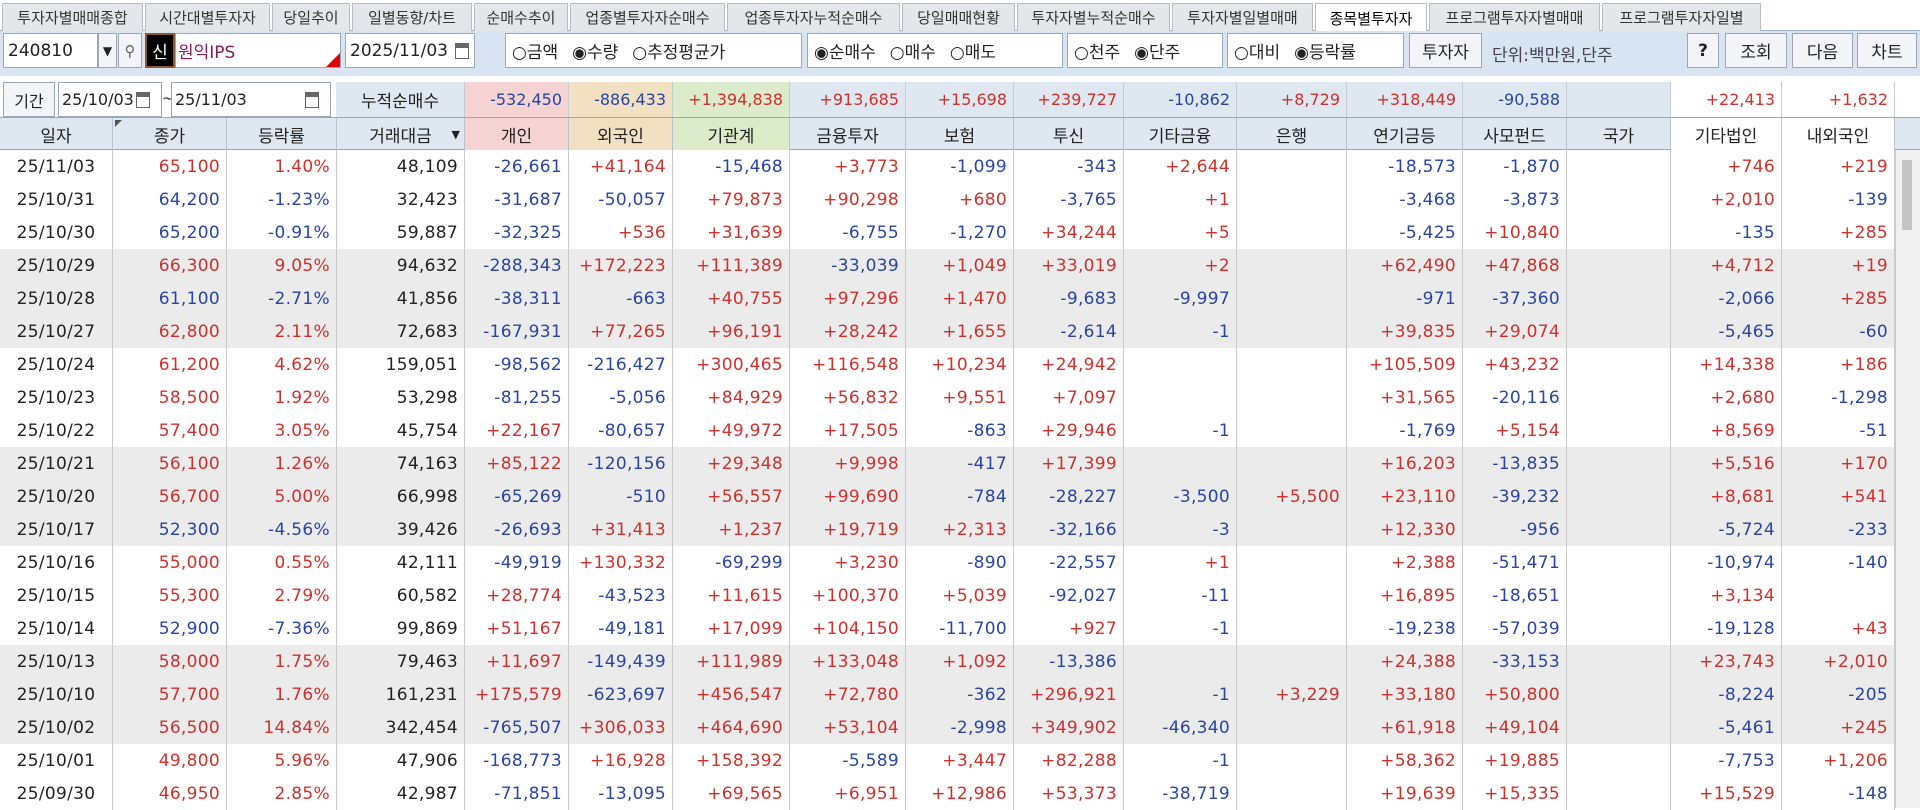 The width and height of the screenshot is (1920, 810). Describe the element at coordinates (1180, 397) in the screenshot. I see `cell-기타금융` at that location.